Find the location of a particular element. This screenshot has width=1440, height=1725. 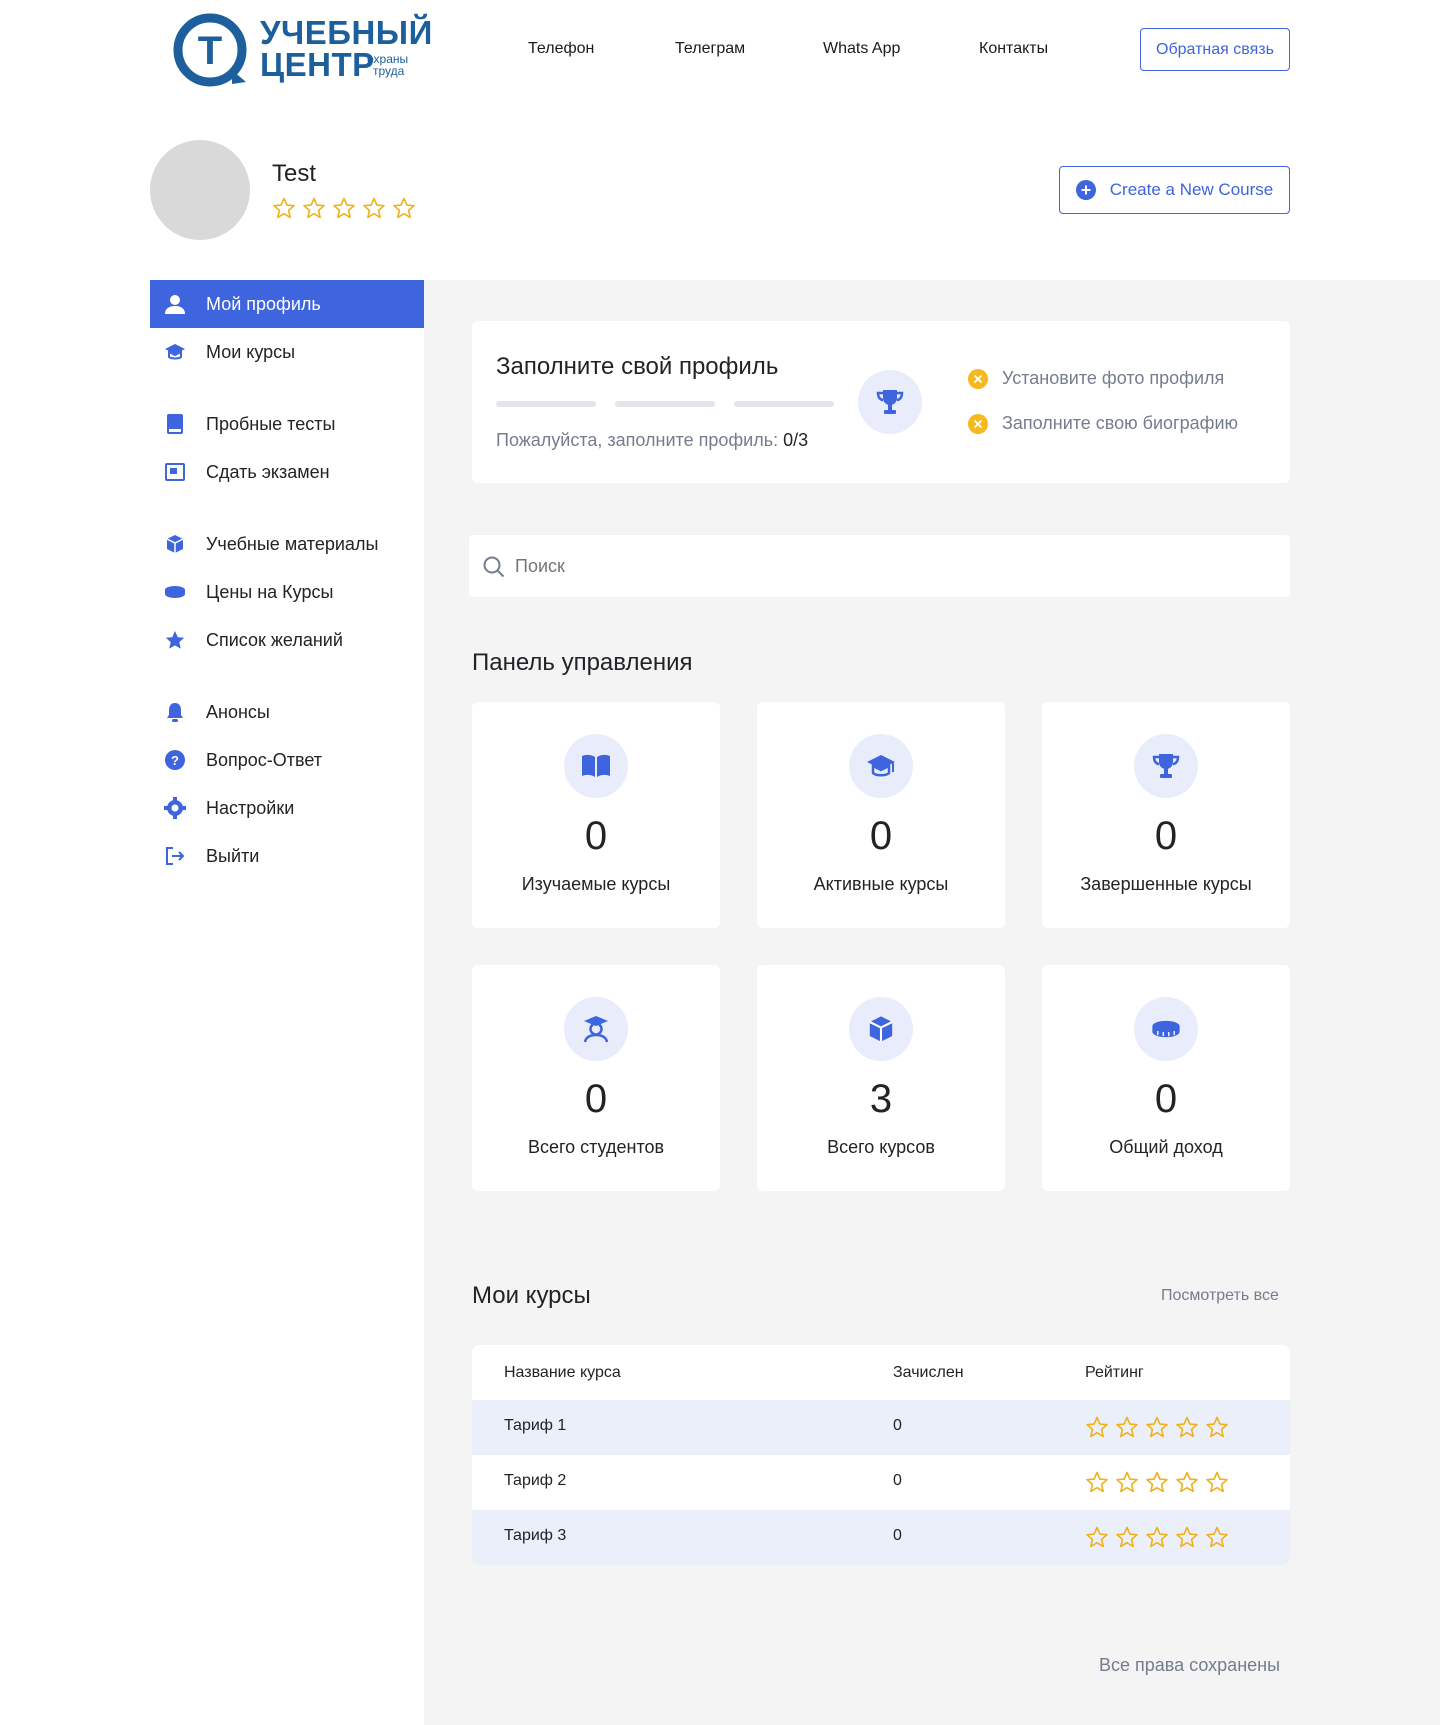

sidebar-item-wishlist: Список желаний is located at coordinates (287, 640).